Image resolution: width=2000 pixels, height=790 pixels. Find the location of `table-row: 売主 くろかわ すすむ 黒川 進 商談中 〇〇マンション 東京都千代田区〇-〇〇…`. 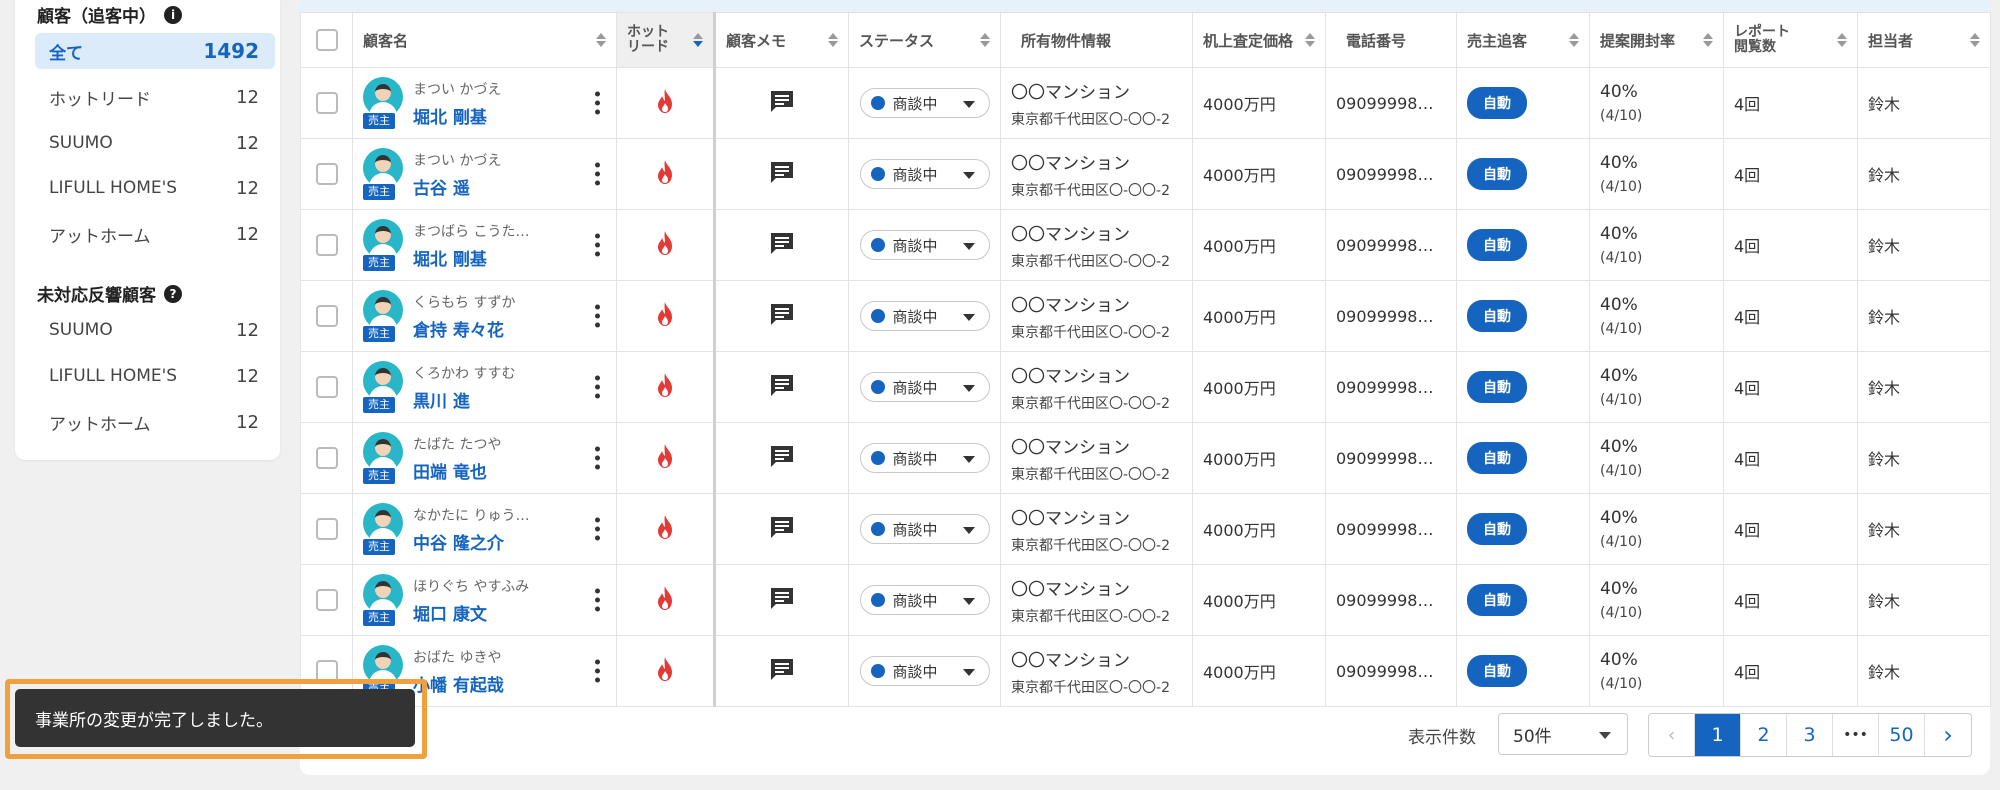

table-row: 売主 くろかわ すすむ 黒川 進 商談中 〇〇マンション 東京都千代田区〇-〇〇… is located at coordinates (1145, 387).